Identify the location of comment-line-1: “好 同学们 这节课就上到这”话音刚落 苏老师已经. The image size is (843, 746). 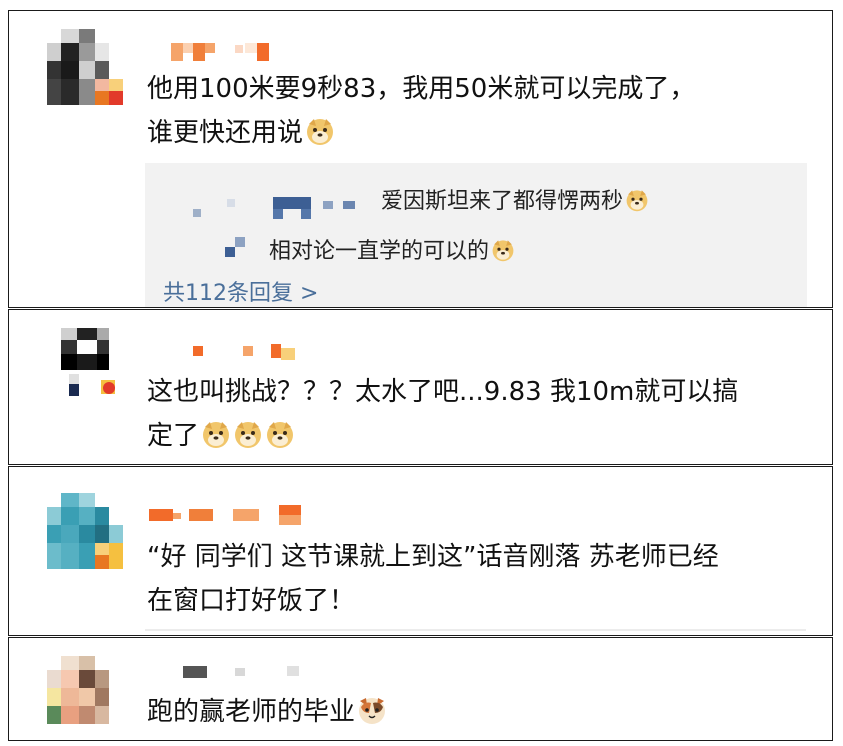
(433, 557).